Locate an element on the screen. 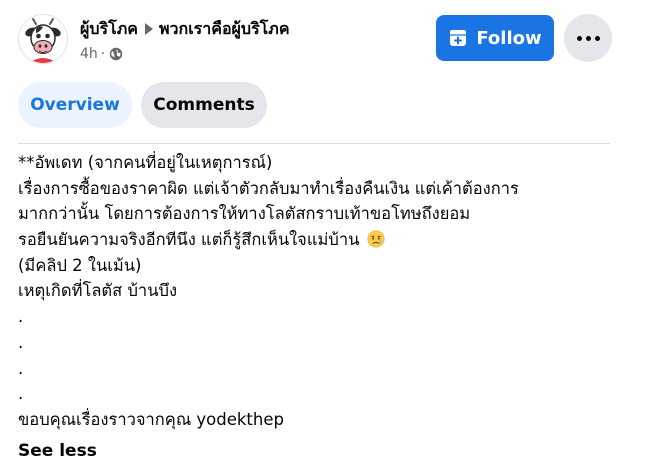 This screenshot has width=650, height=469. arrow-right-icon is located at coordinates (148, 29).